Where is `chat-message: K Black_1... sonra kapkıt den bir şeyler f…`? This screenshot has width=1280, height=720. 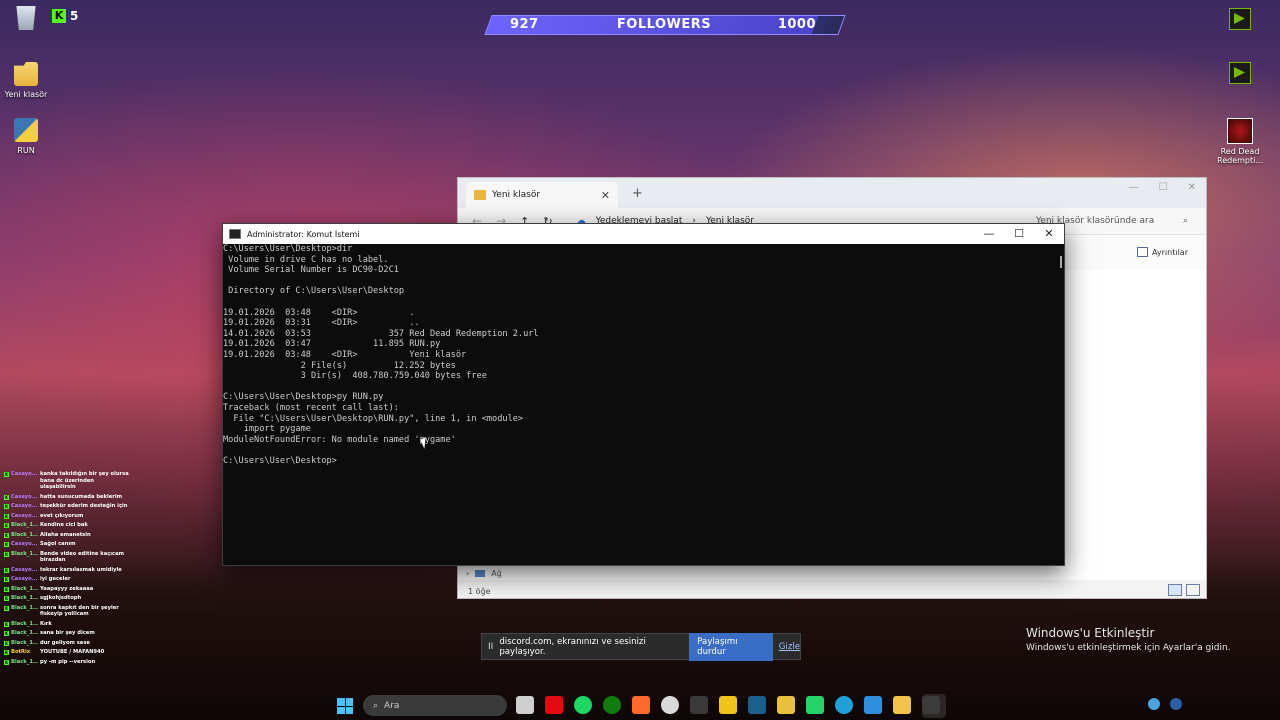
chat-message: K Black_1... sonra kapkıt den bir şeyler f… is located at coordinates (66, 611).